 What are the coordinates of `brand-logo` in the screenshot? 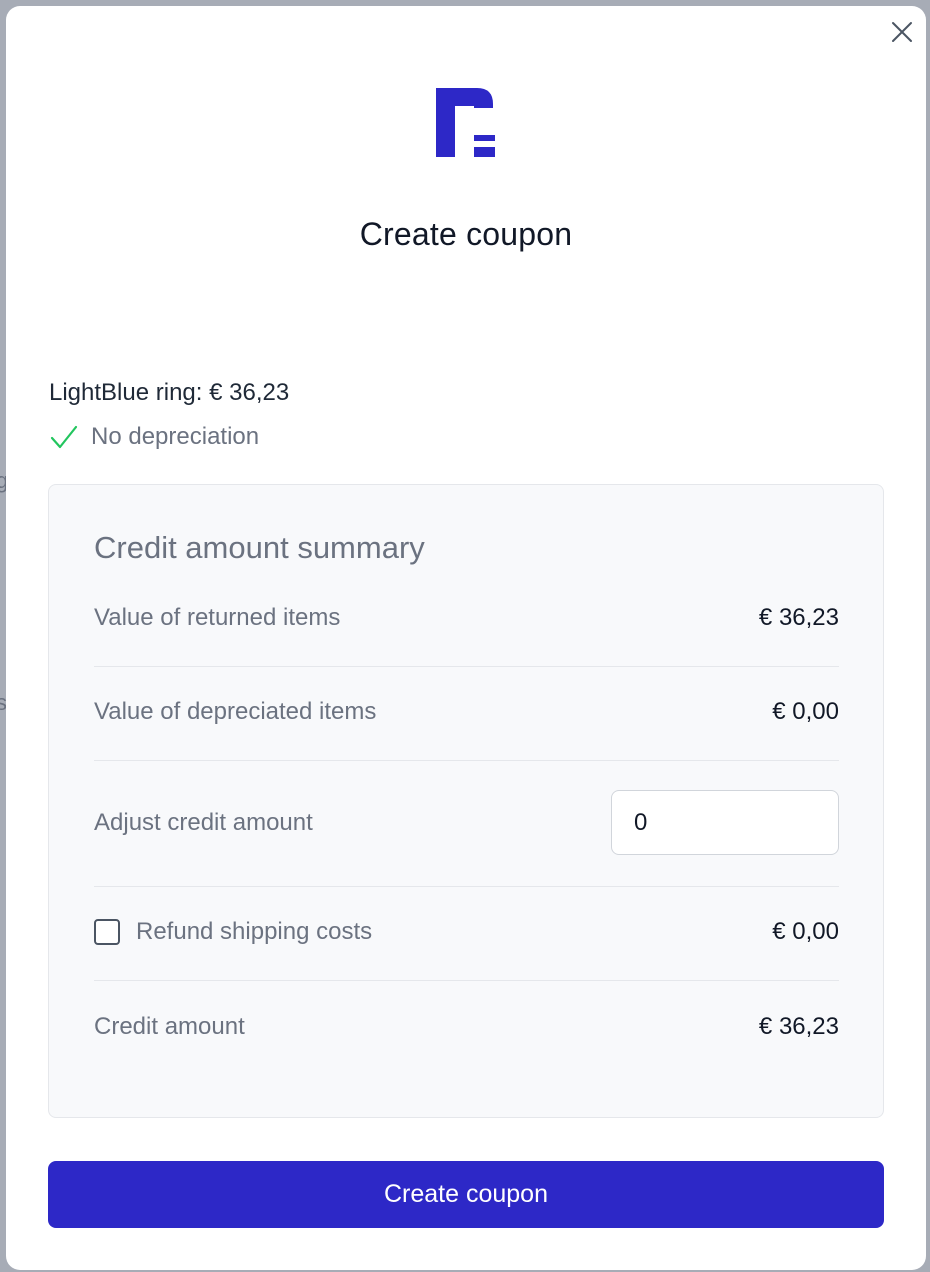 It's located at (465, 122).